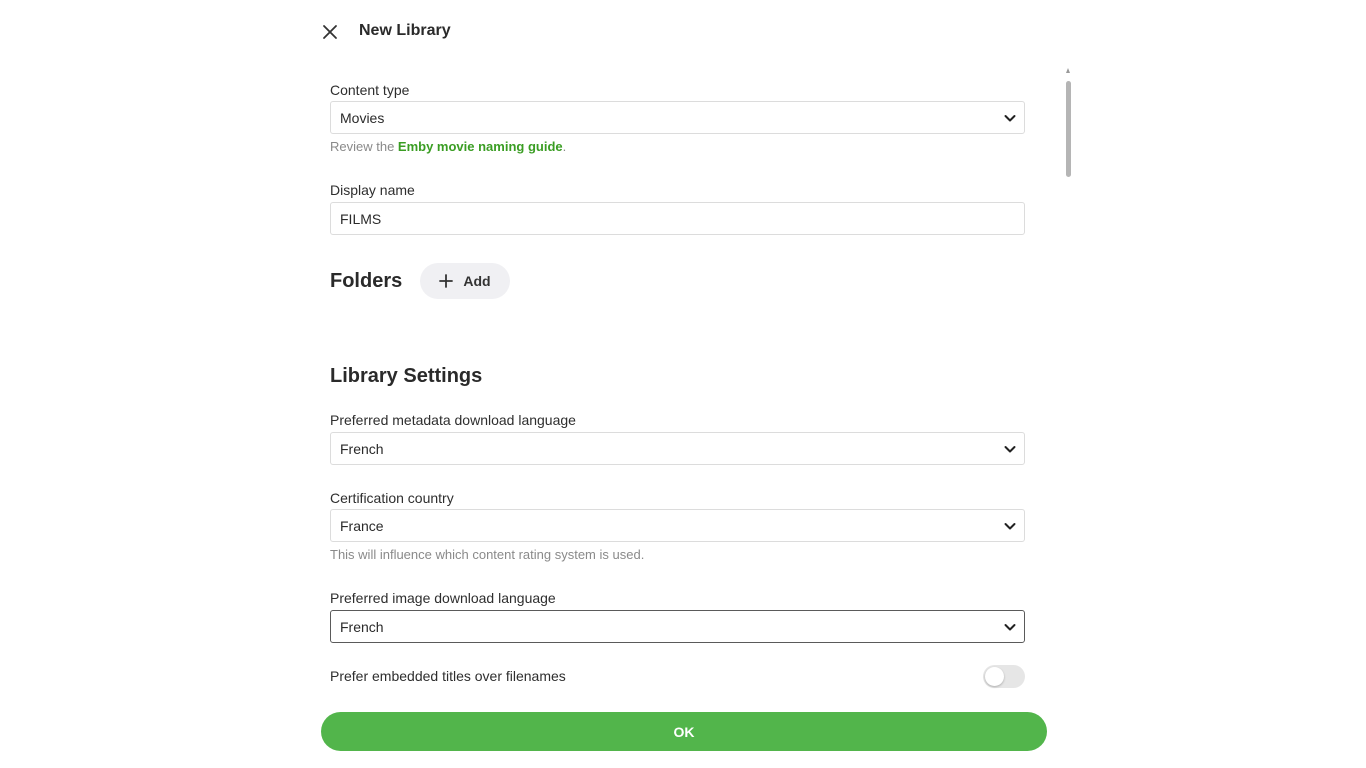 This screenshot has height=768, width=1366. I want to click on display-name-input, so click(677, 218).